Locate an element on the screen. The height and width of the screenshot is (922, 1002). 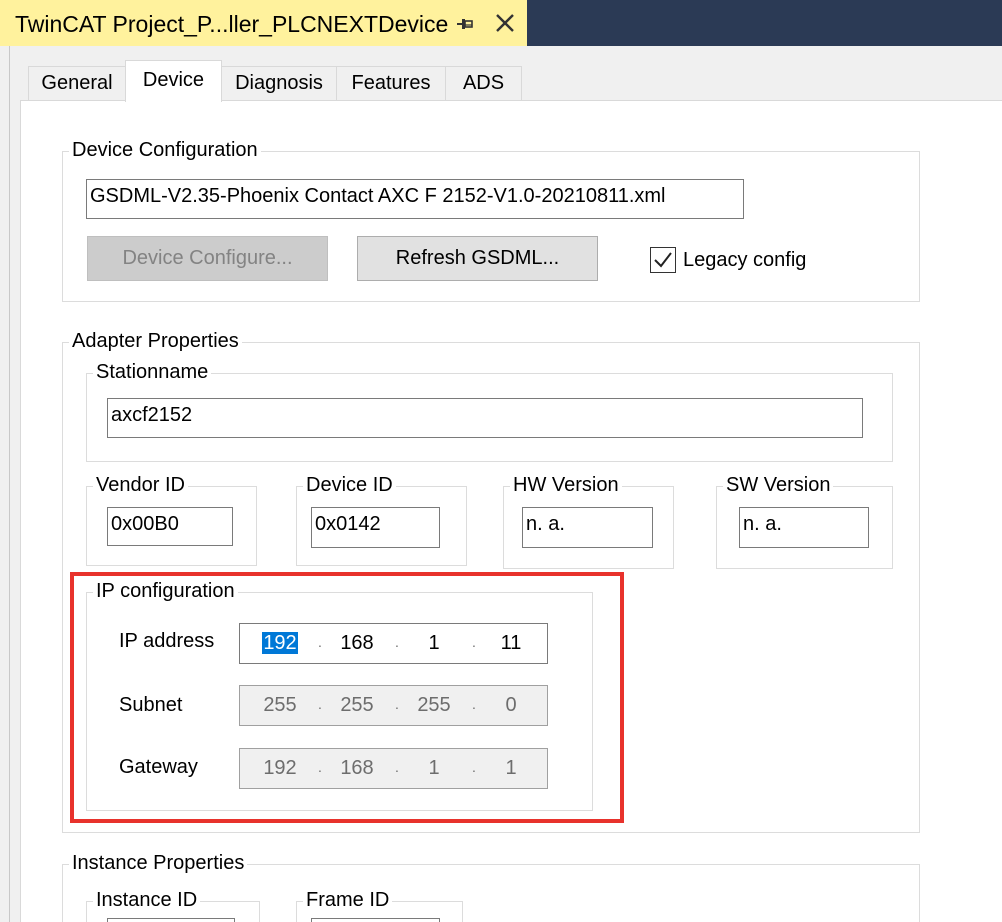
close-icon is located at coordinates (505, 23).